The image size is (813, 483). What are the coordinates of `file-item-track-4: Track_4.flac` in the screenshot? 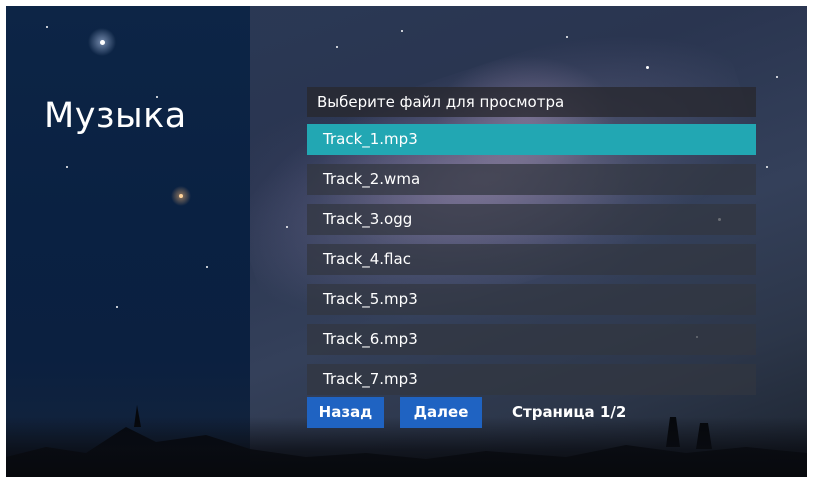 It's located at (531, 259).